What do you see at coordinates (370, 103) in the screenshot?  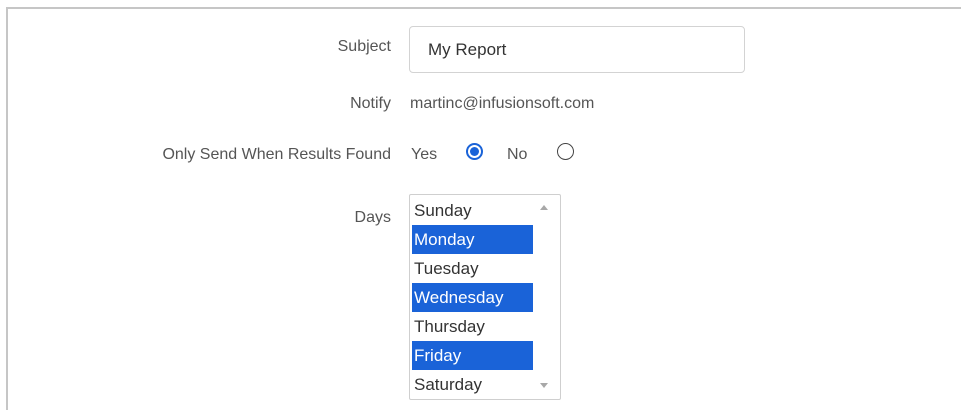 I see `notify-label: Notify` at bounding box center [370, 103].